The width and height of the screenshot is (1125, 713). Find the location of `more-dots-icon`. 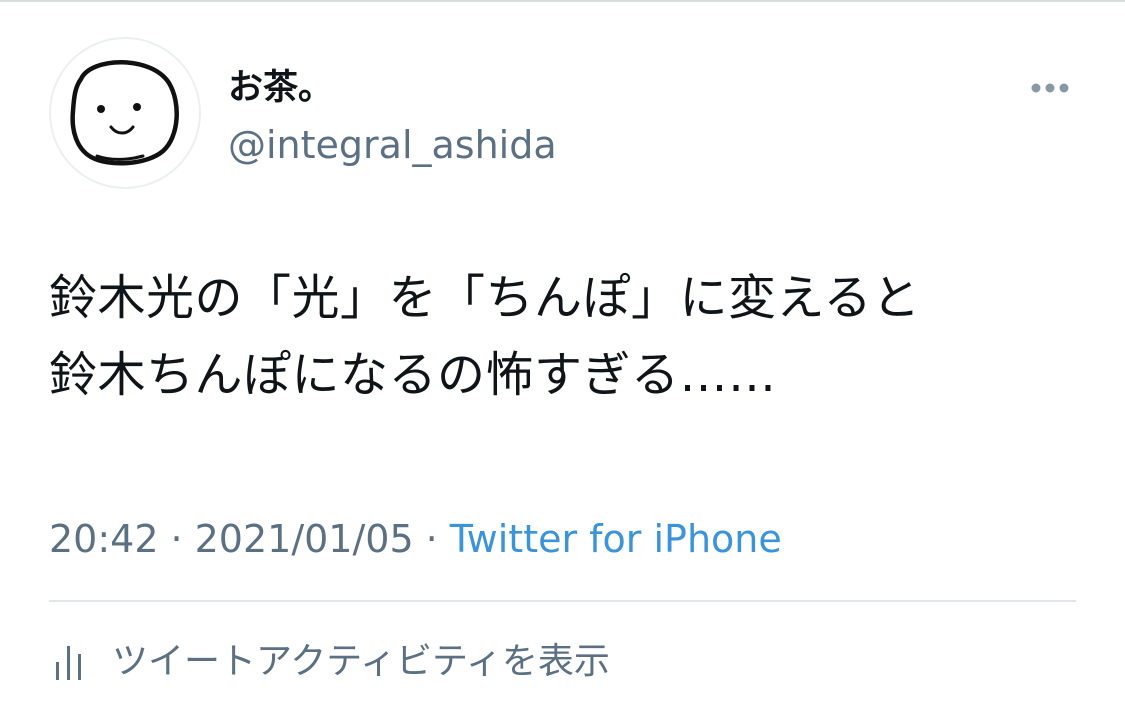

more-dots-icon is located at coordinates (1050, 88).